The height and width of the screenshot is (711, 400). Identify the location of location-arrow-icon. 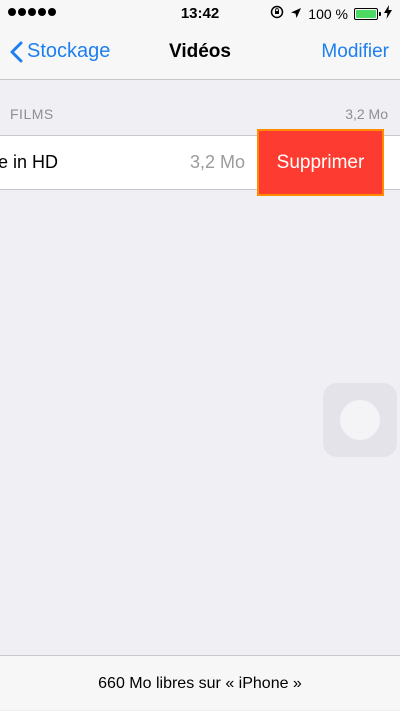
(296, 14).